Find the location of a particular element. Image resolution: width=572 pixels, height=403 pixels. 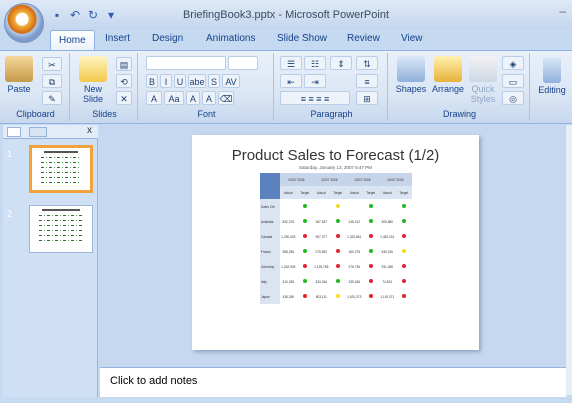

outline-tab-icon is located at coordinates (38, 132).